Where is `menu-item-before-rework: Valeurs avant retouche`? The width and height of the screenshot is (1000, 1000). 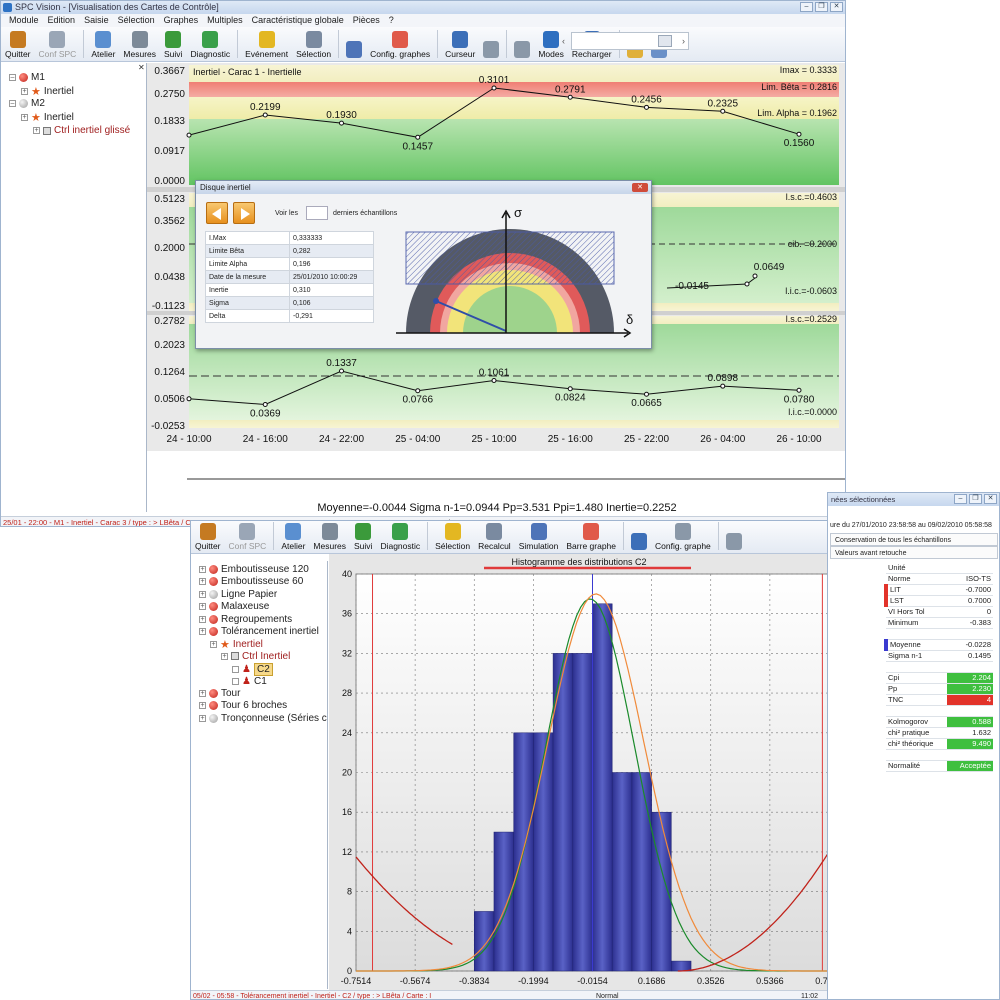 menu-item-before-rework: Valeurs avant retouche is located at coordinates (914, 552).